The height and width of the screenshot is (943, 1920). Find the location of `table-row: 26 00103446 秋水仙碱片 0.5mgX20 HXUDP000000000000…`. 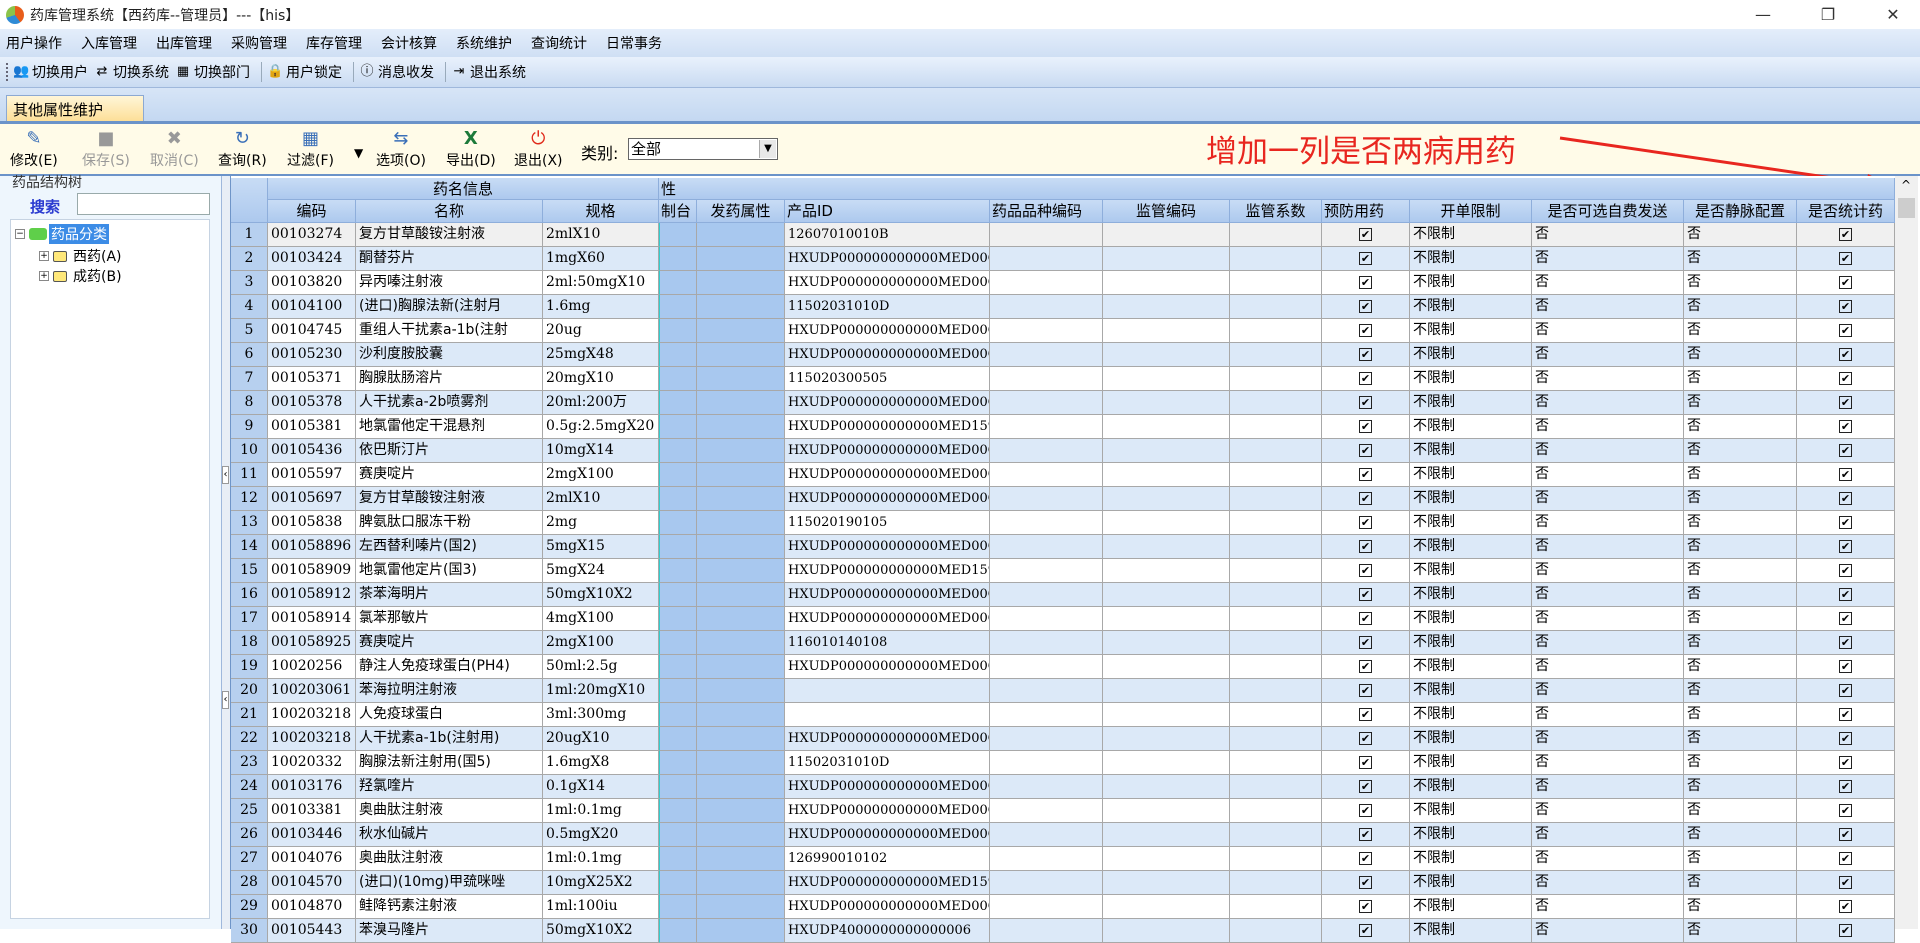

table-row: 26 00103446 秋水仙碱片 0.5mgX20 HXUDP000000000000… is located at coordinates (1063, 835).